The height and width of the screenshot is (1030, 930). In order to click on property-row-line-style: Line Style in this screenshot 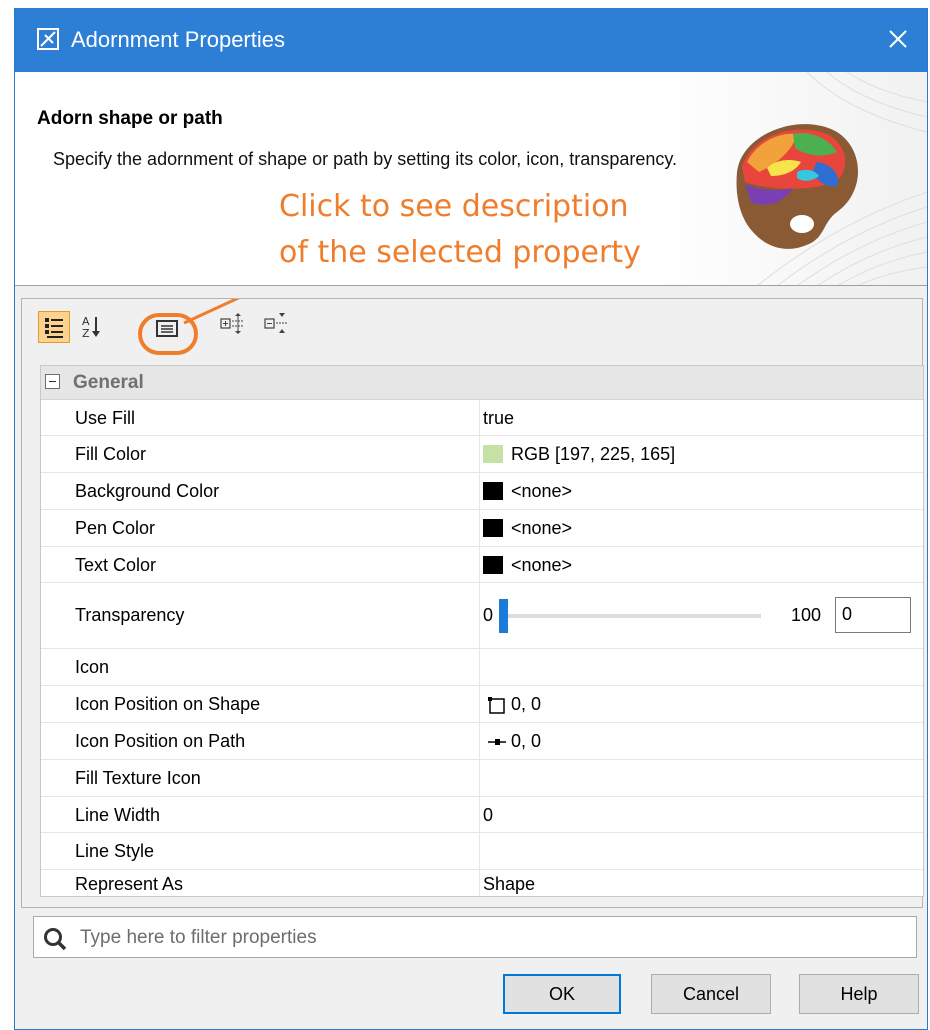, I will do `click(482, 851)`.